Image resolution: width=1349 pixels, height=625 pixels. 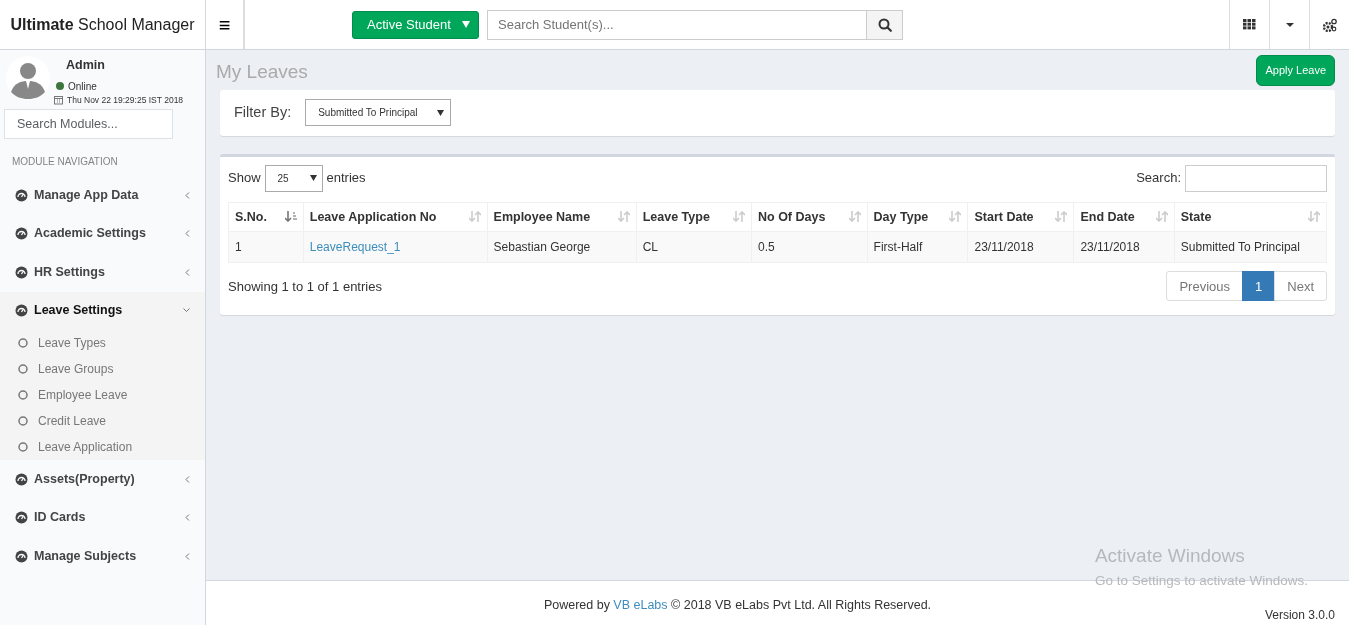 I want to click on nav-item: Leave Settings, so click(x=102, y=310).